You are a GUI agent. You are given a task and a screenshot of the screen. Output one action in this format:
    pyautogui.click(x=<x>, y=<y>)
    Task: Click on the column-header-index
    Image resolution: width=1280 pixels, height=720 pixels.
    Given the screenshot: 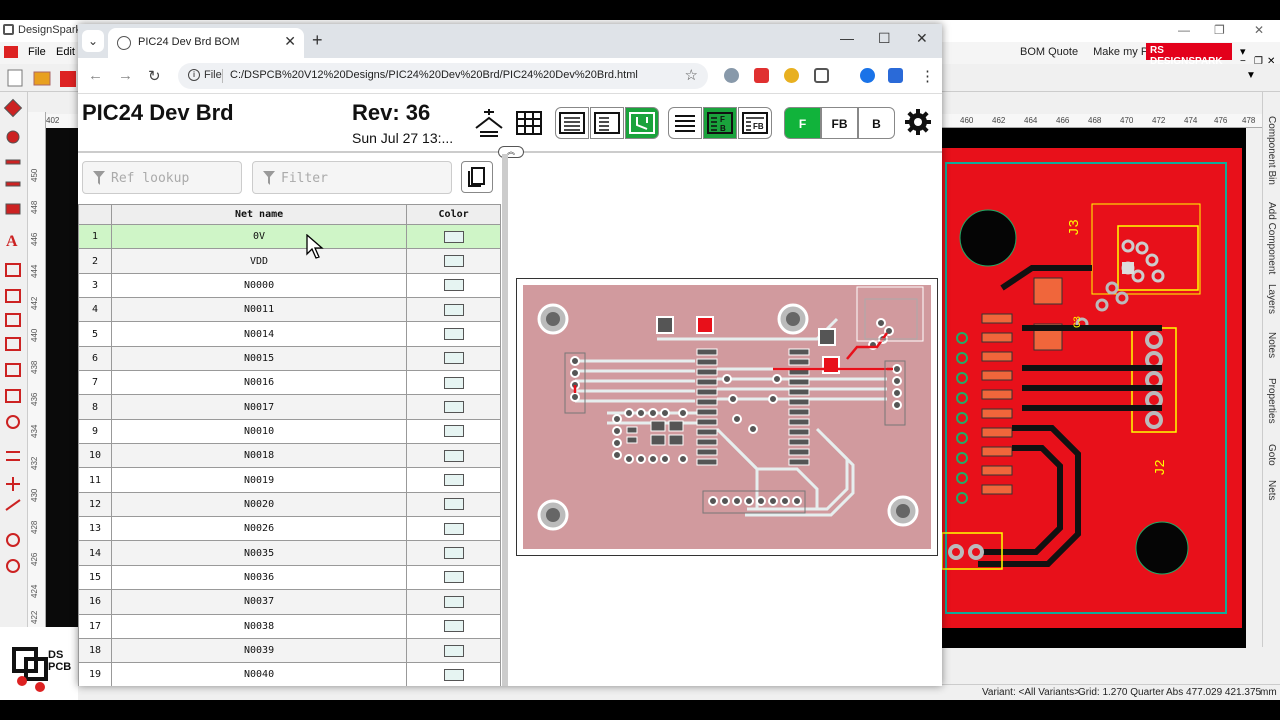 What is the action you would take?
    pyautogui.click(x=95, y=214)
    